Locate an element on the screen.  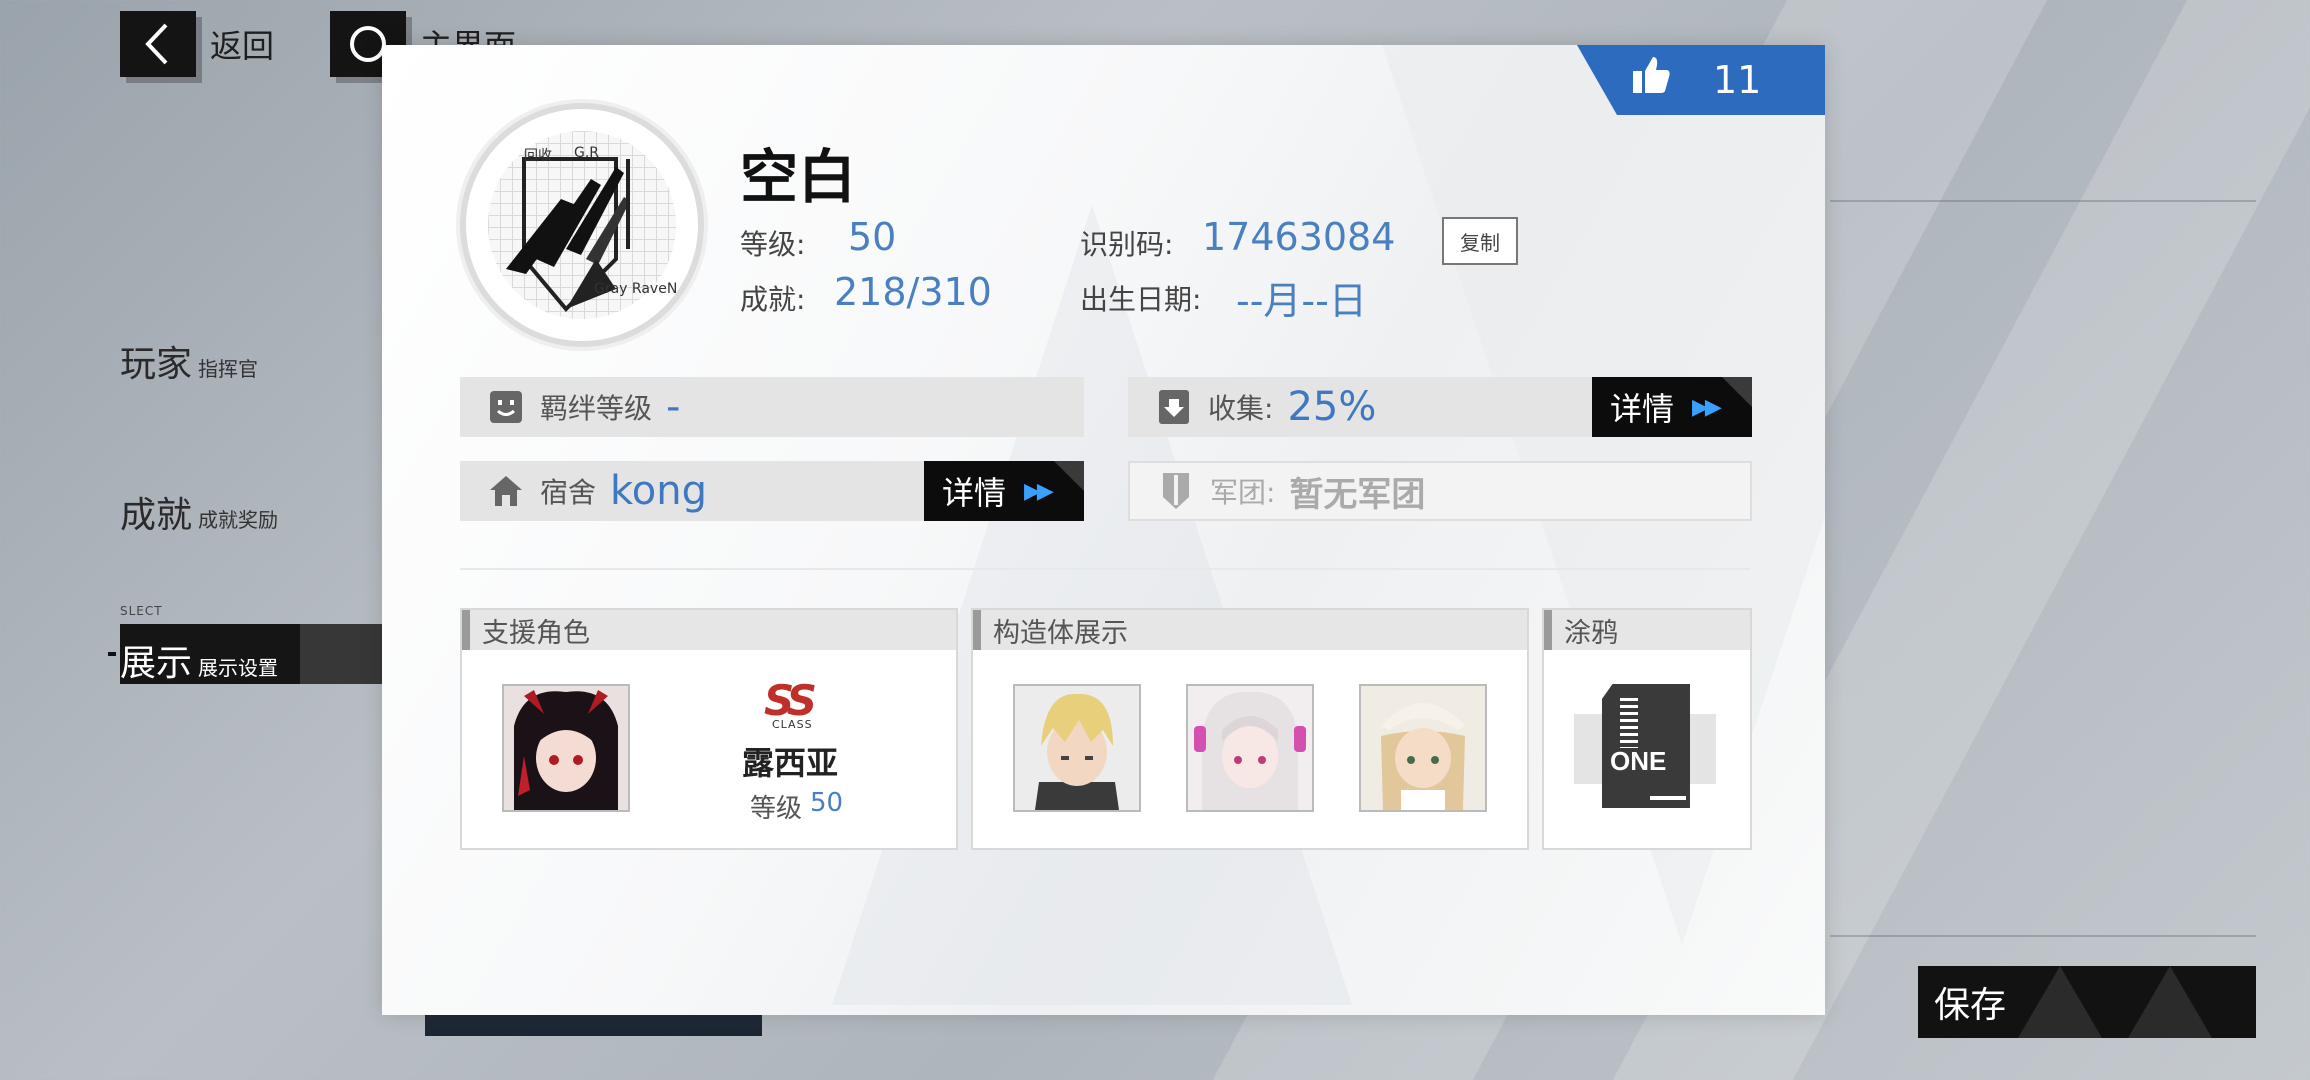
dorm-detail-button: 详情 ▶▶ is located at coordinates (1004, 491).